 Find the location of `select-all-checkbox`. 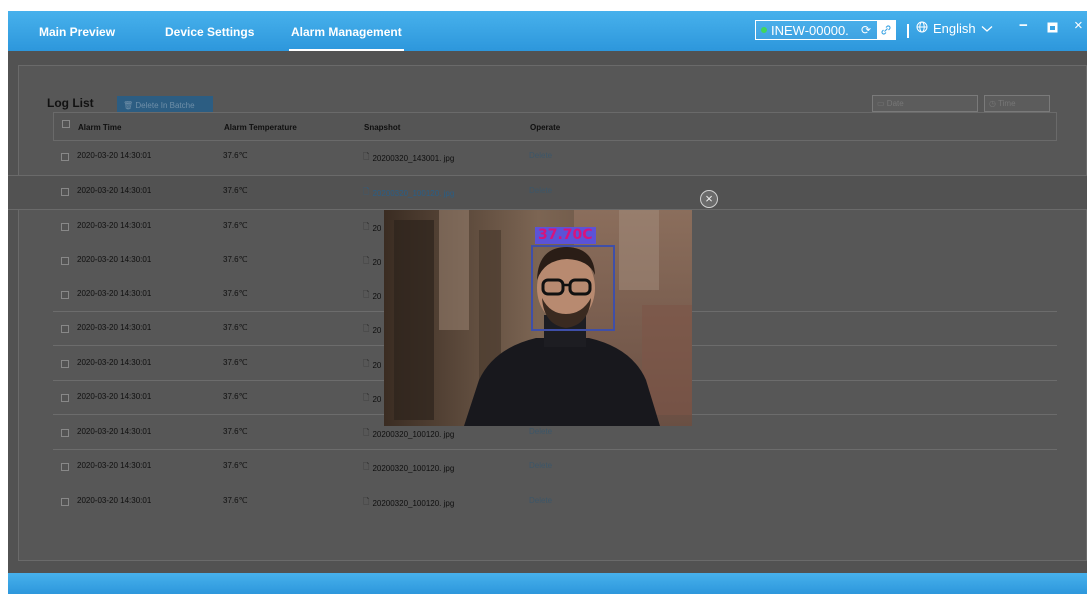

select-all-checkbox is located at coordinates (66, 124).